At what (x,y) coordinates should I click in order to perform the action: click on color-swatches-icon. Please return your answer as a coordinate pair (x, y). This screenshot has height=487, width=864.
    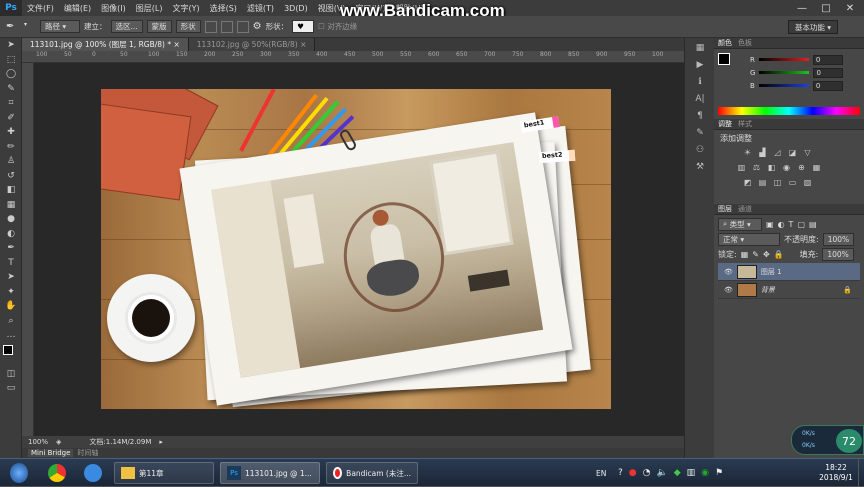
    Looking at the image, I should click on (11, 355).